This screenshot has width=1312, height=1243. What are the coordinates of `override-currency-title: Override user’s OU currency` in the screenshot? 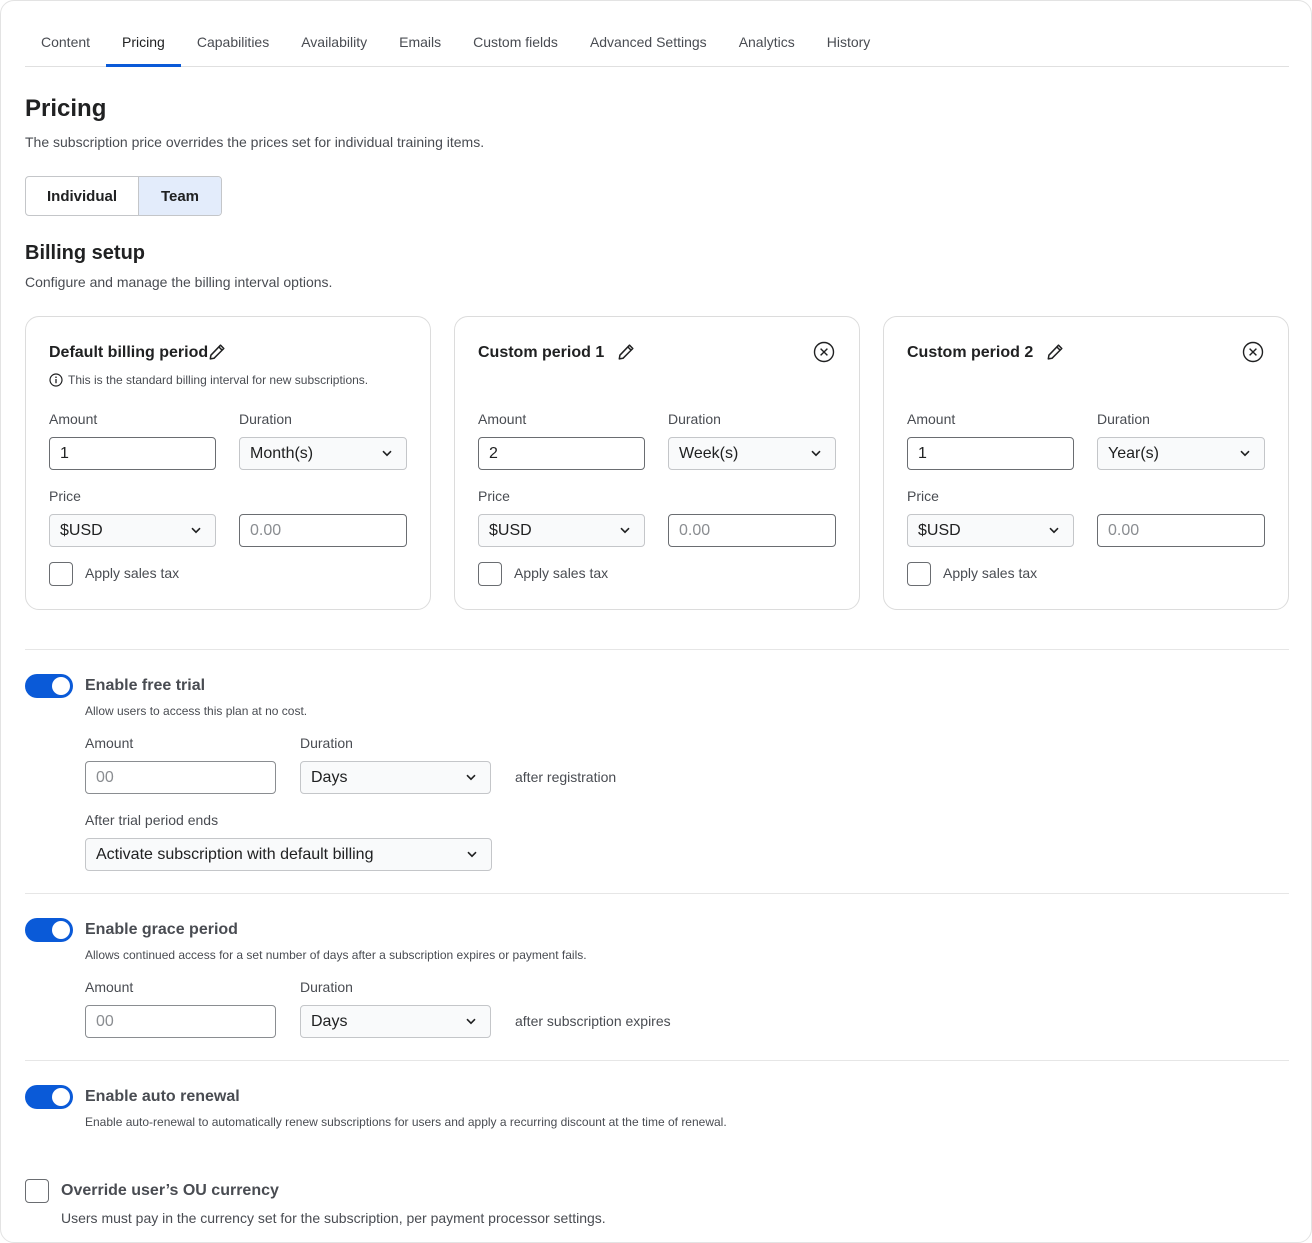 It's located at (170, 1190).